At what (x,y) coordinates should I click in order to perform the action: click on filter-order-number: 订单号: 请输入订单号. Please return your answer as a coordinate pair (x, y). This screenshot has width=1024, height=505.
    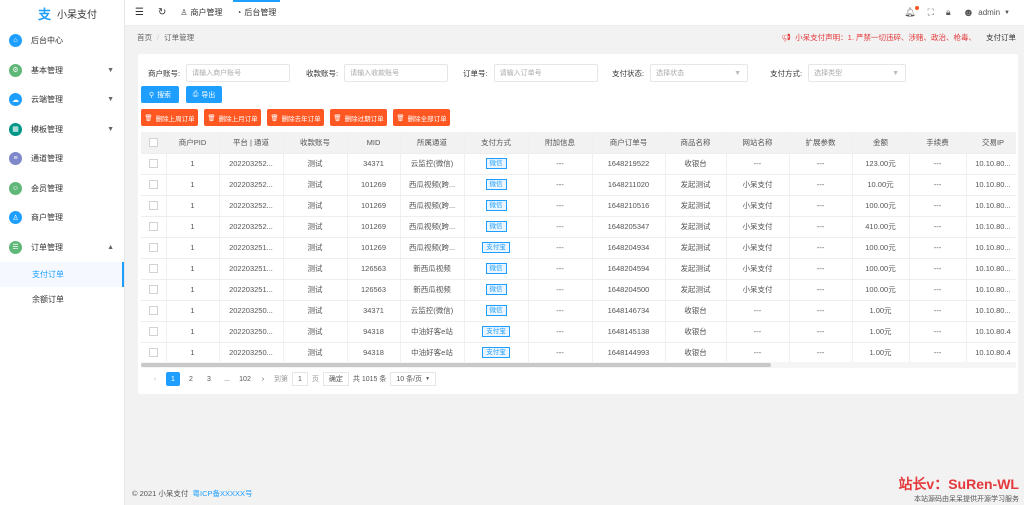
    Looking at the image, I should click on (530, 73).